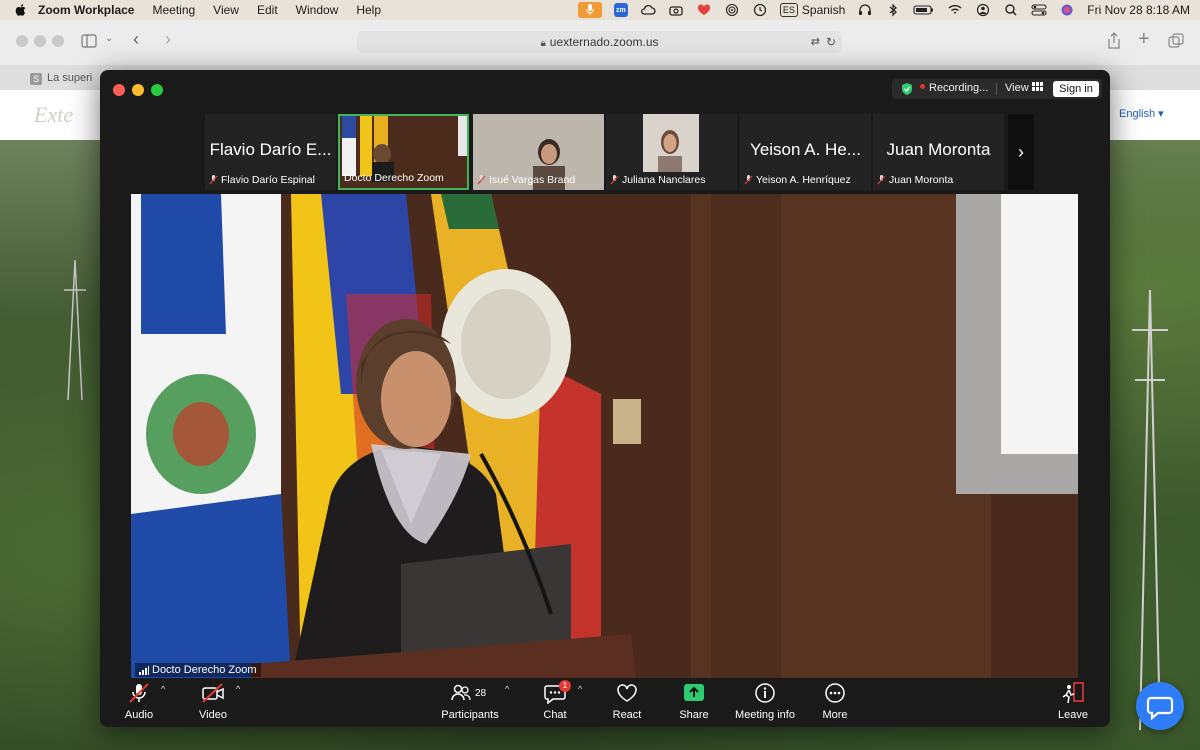 This screenshot has width=1200, height=750. Describe the element at coordinates (163, 689) in the screenshot. I see `audio-options-caret-icon: ^` at that location.